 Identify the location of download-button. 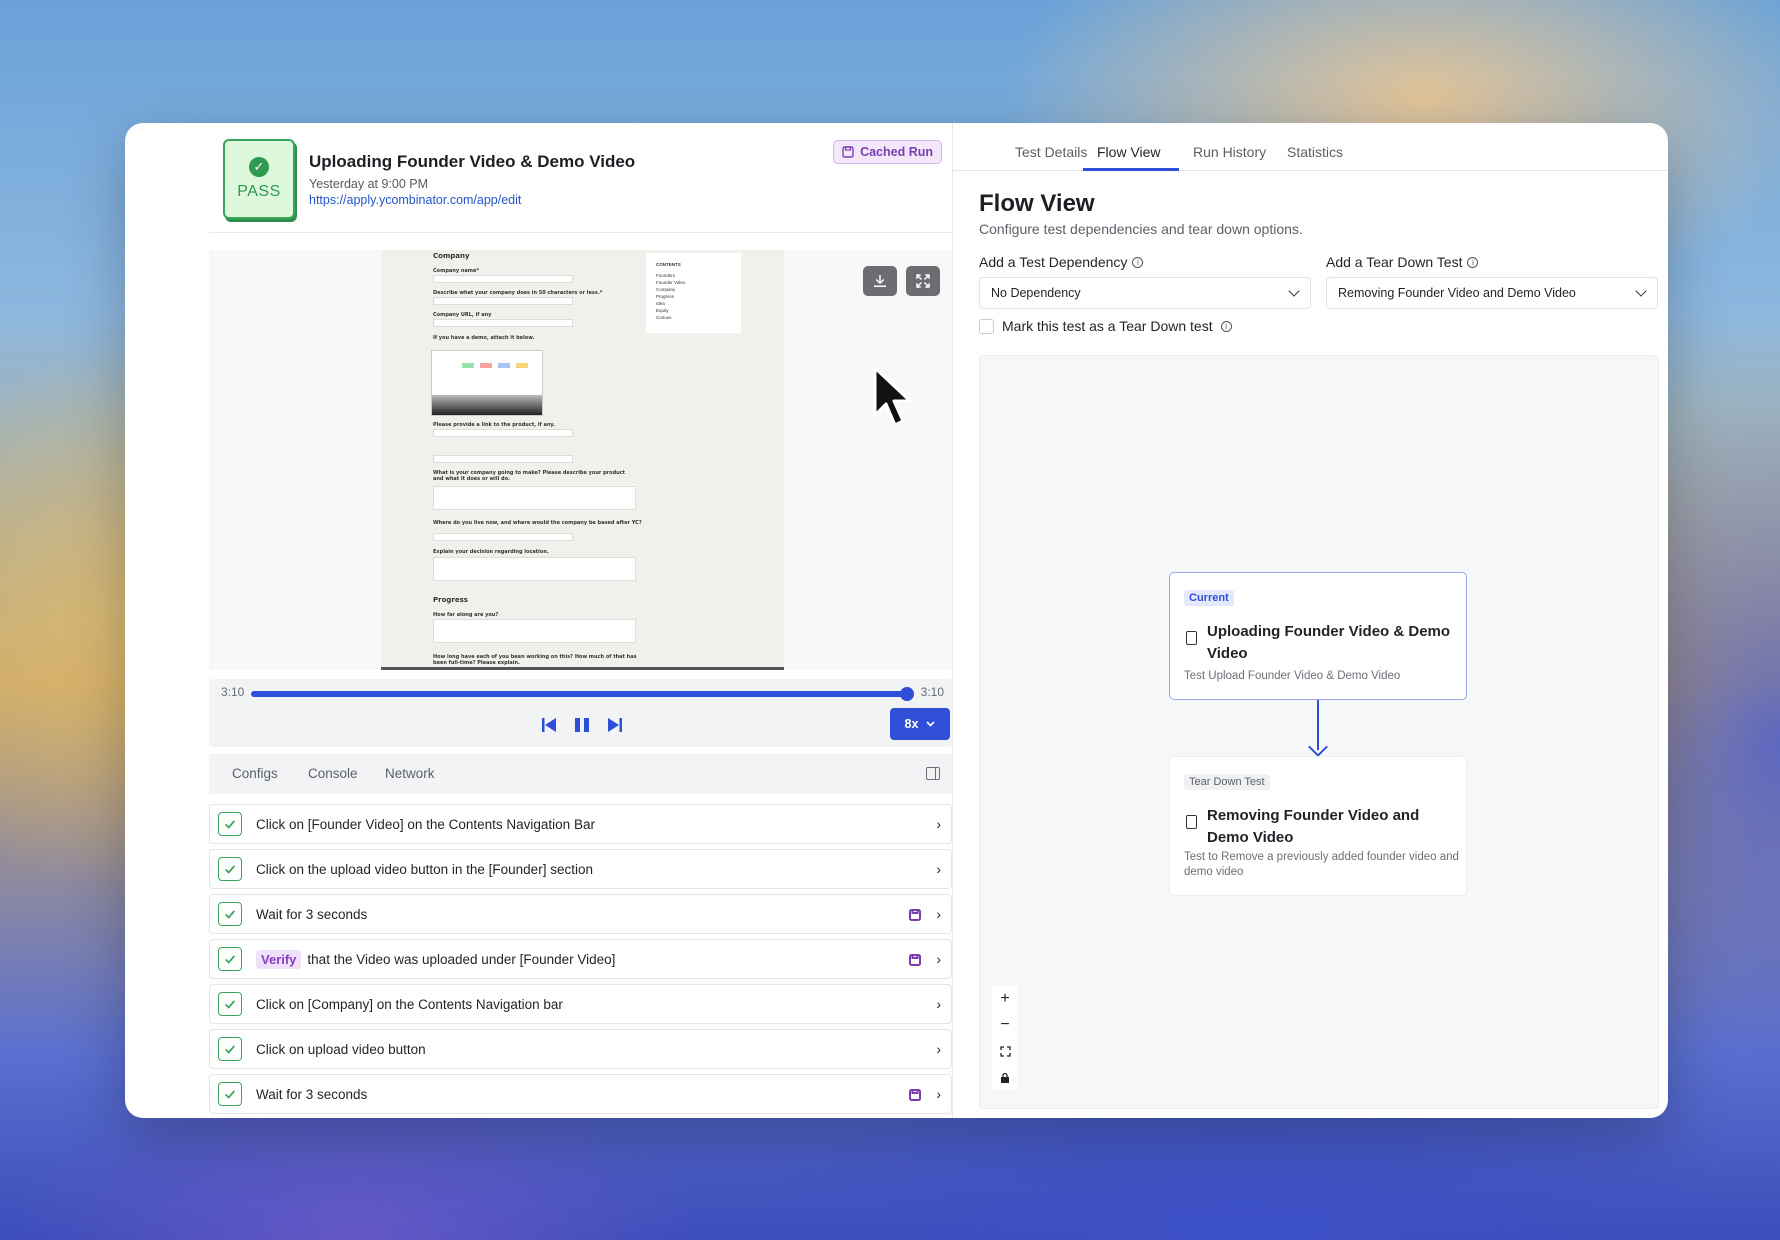
(880, 281).